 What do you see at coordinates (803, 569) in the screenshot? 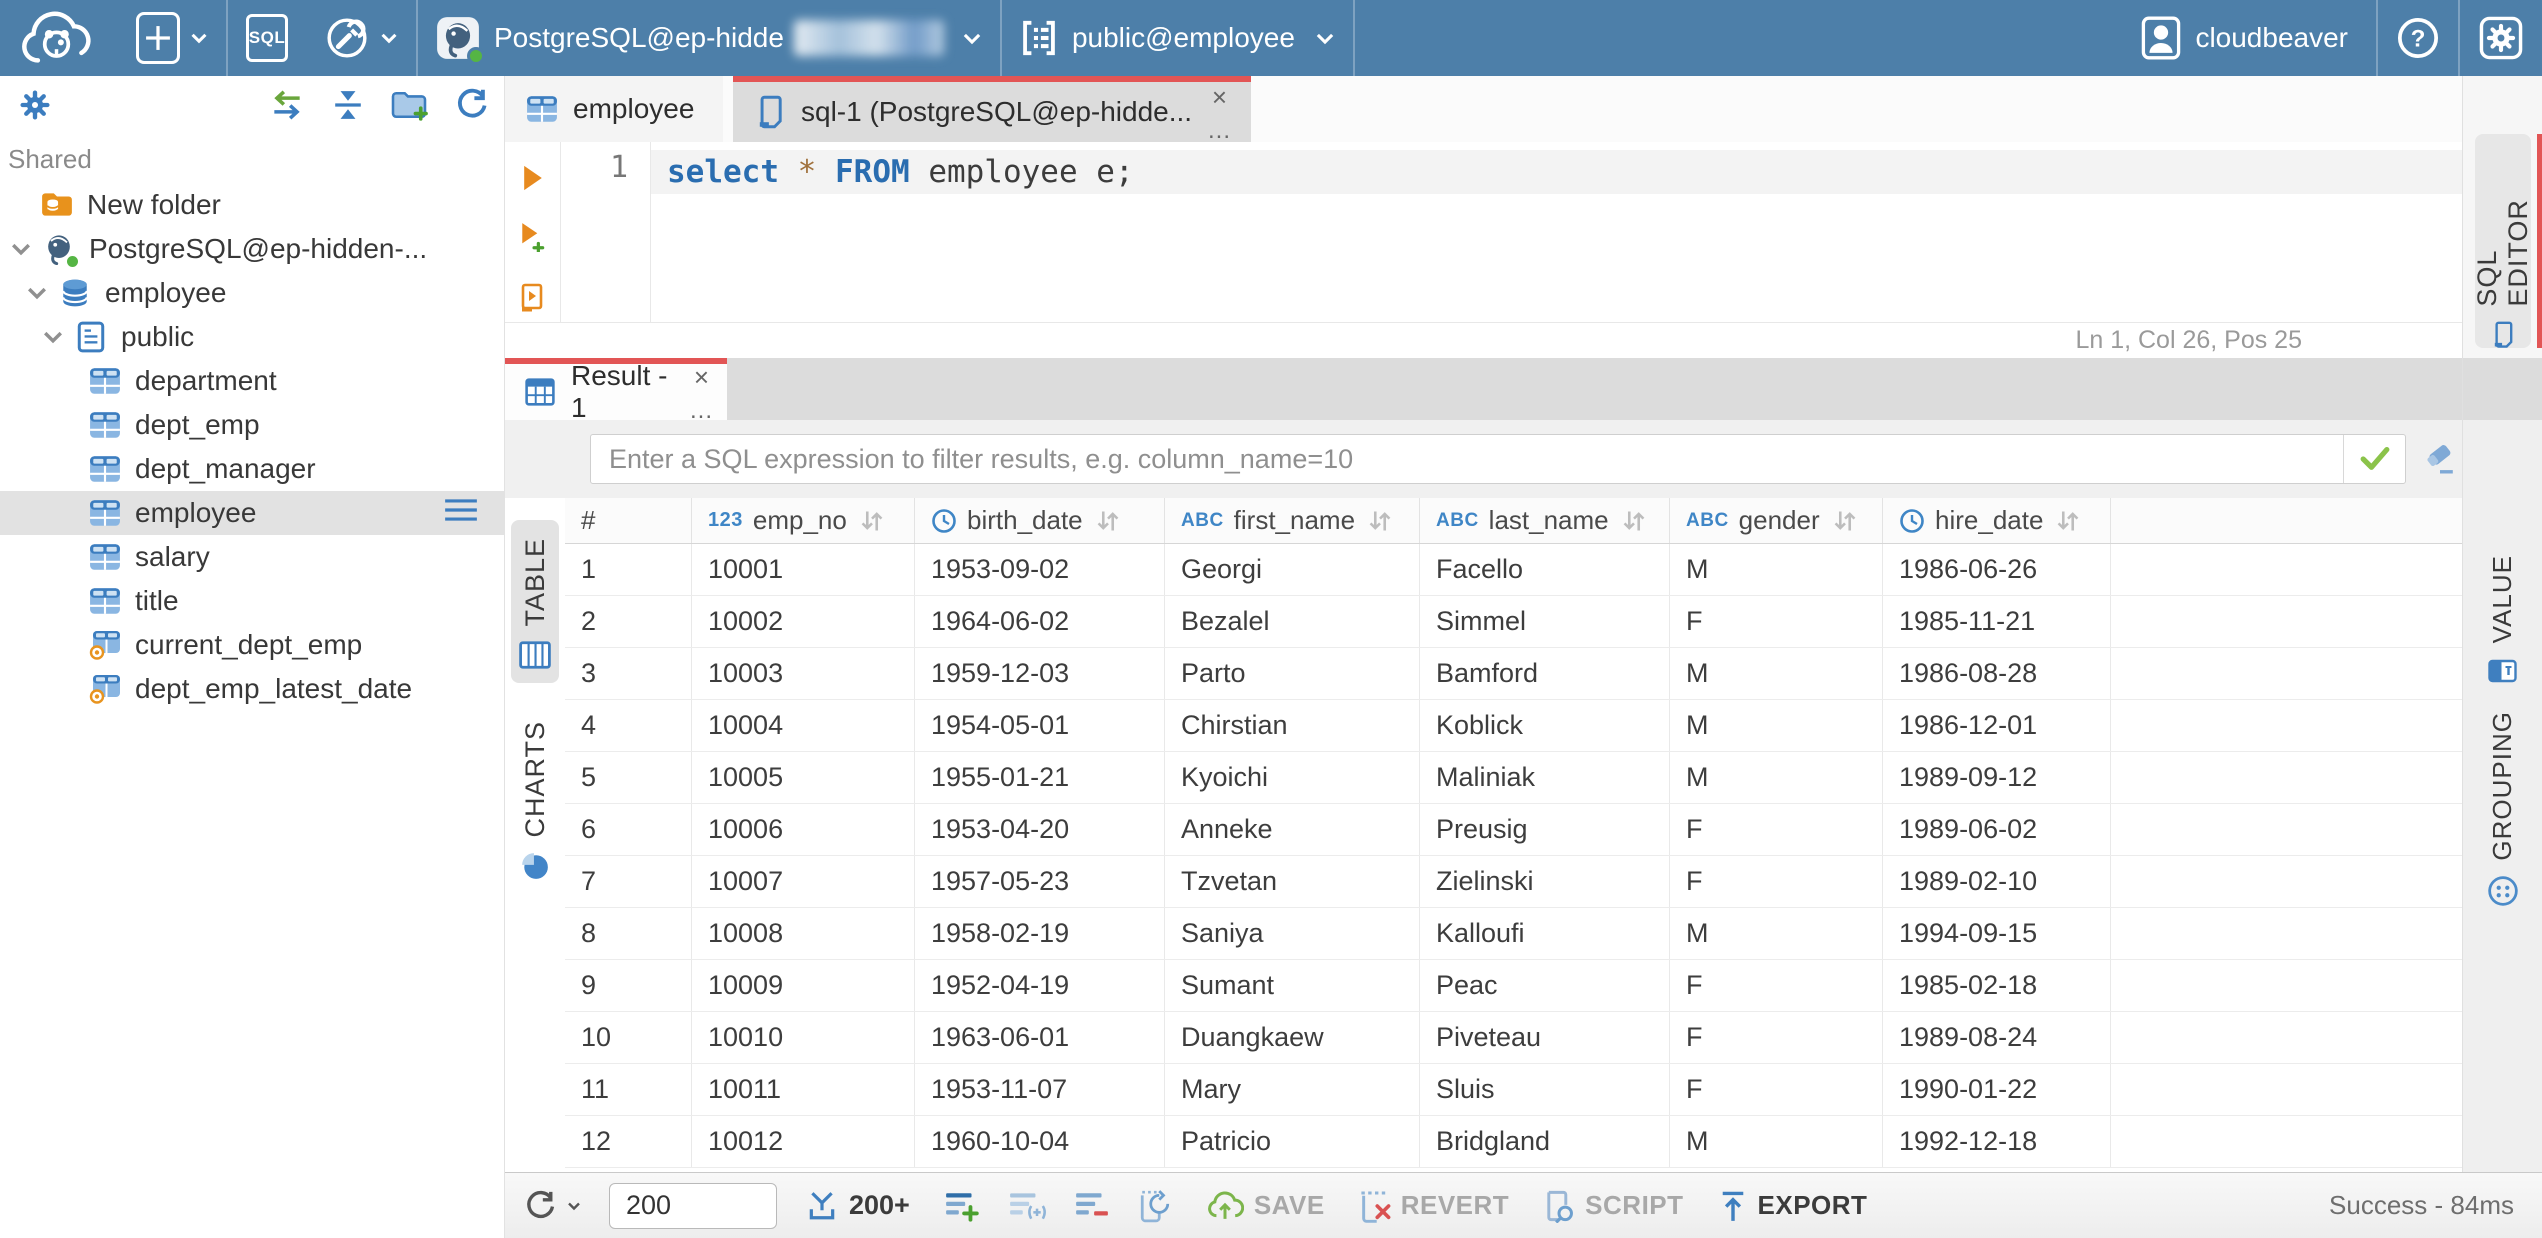
I see `cell-emp-no: 10001` at bounding box center [803, 569].